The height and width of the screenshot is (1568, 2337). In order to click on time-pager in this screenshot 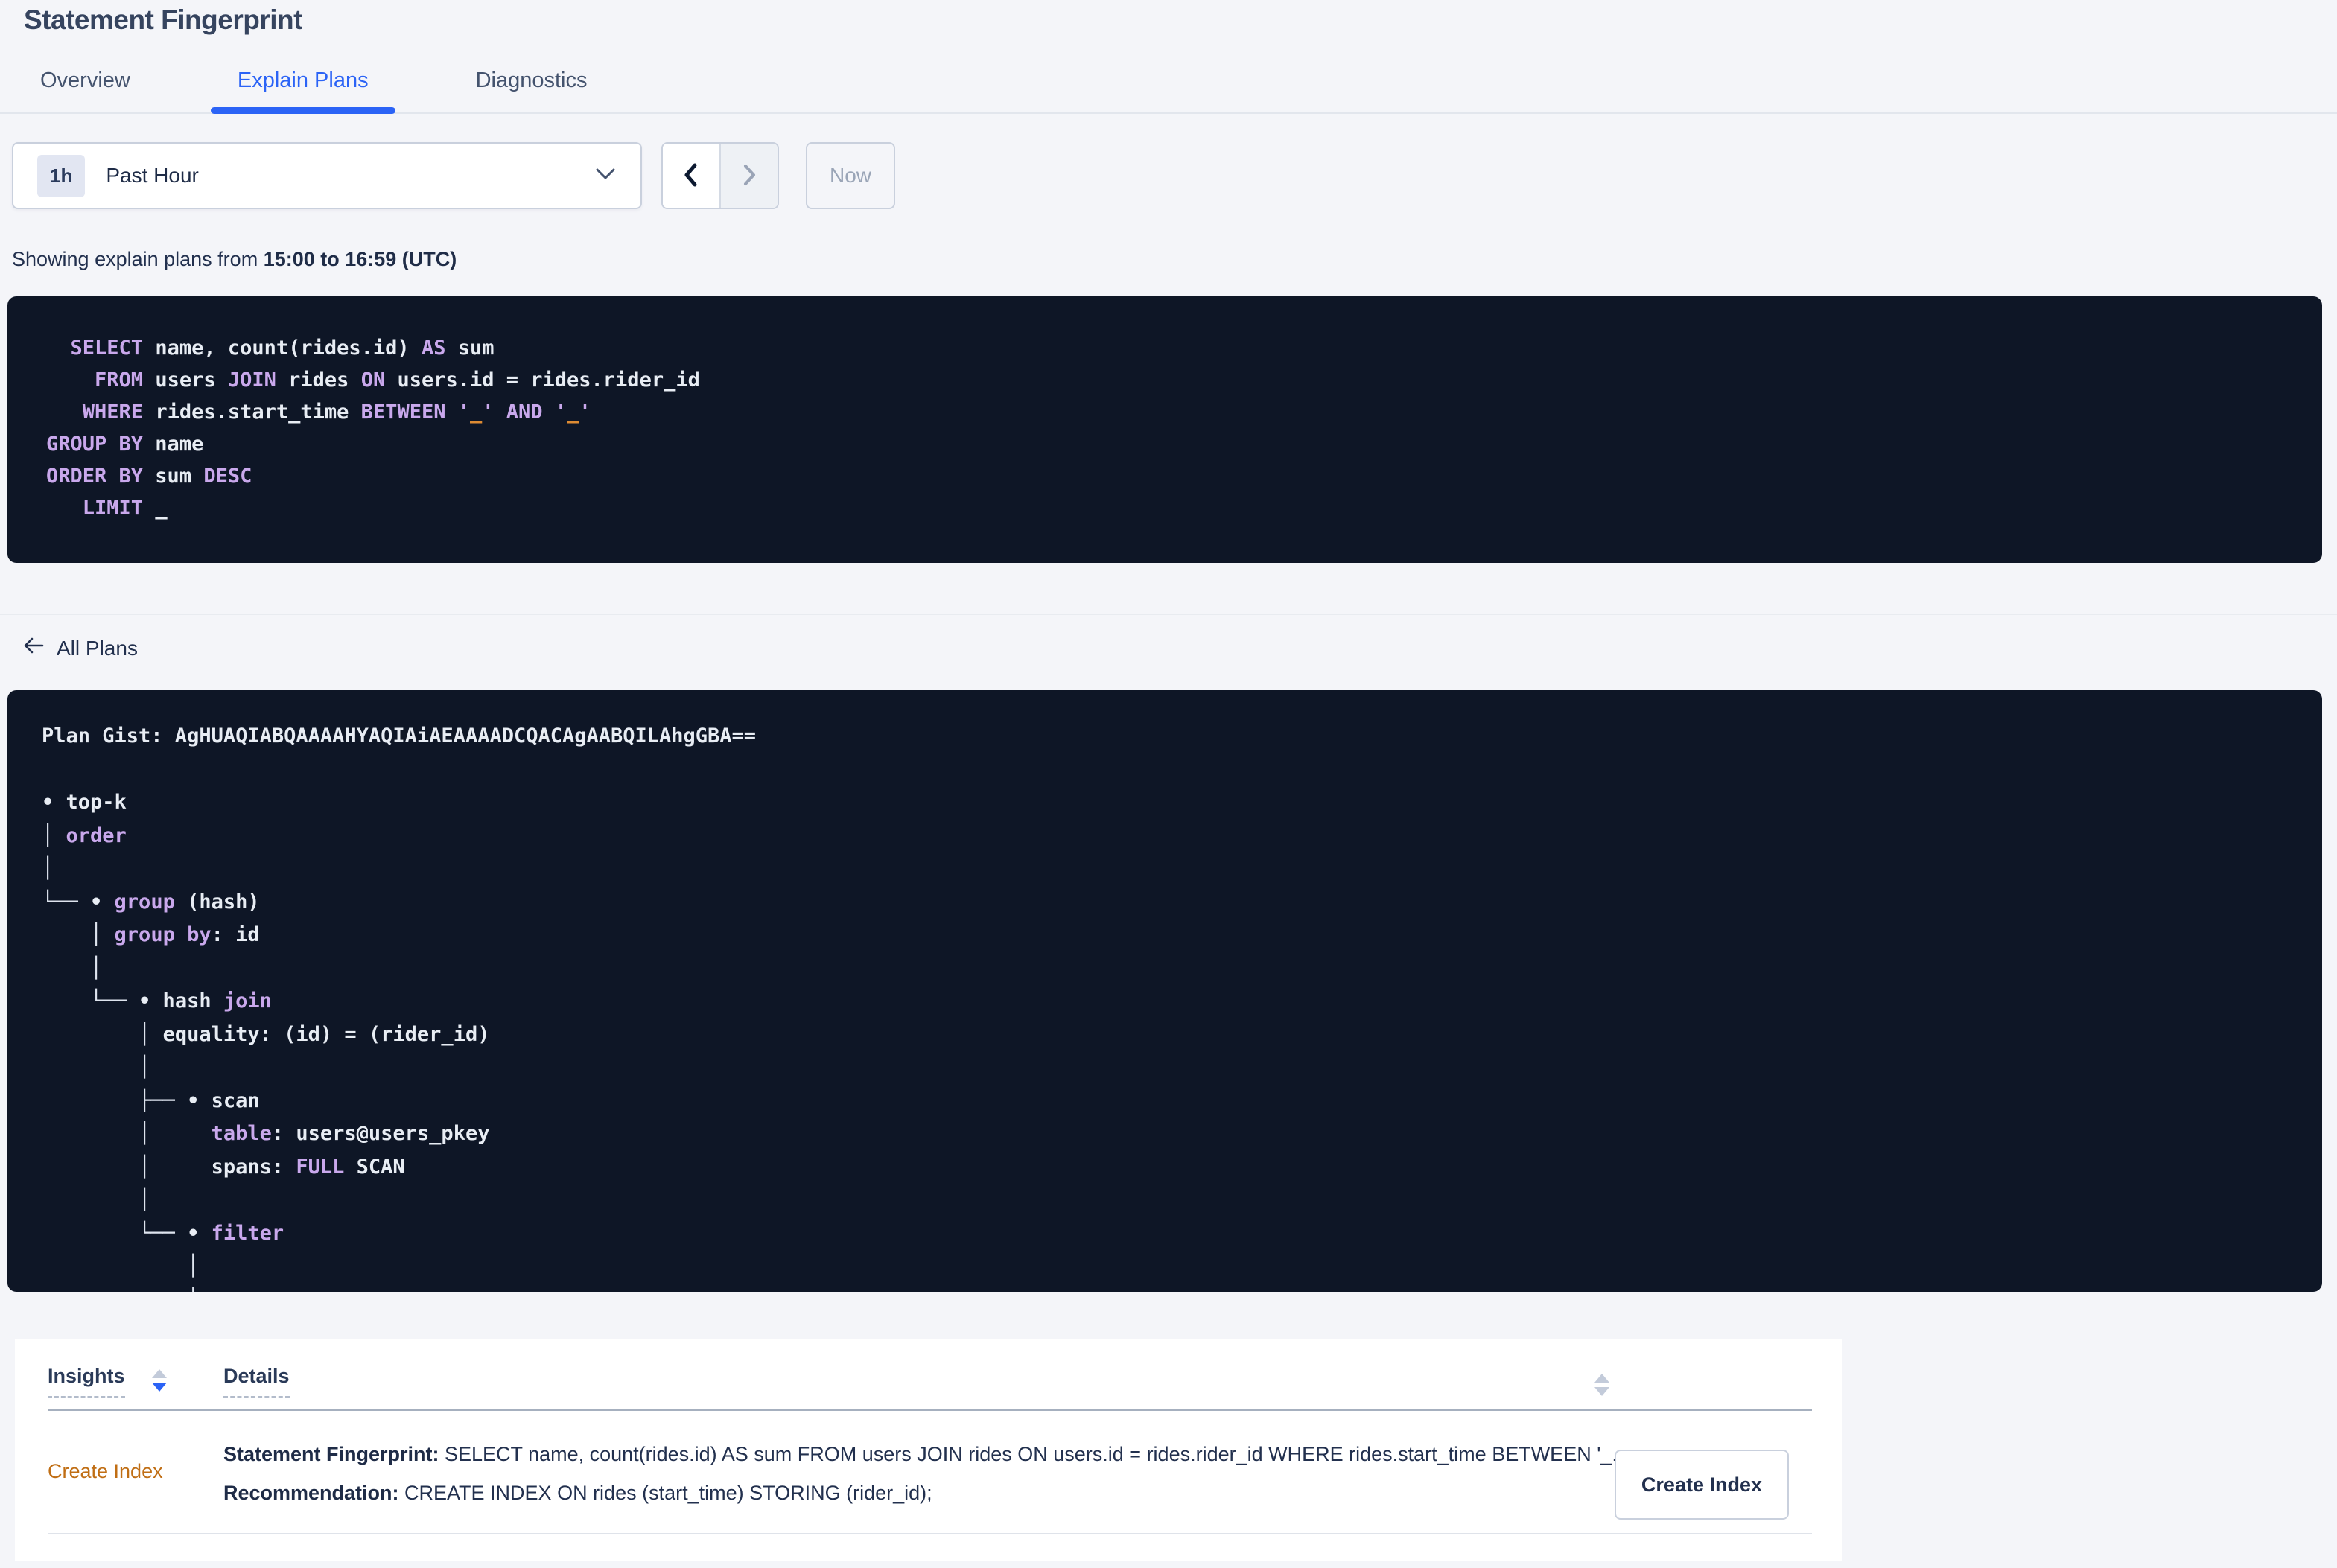, I will do `click(720, 175)`.